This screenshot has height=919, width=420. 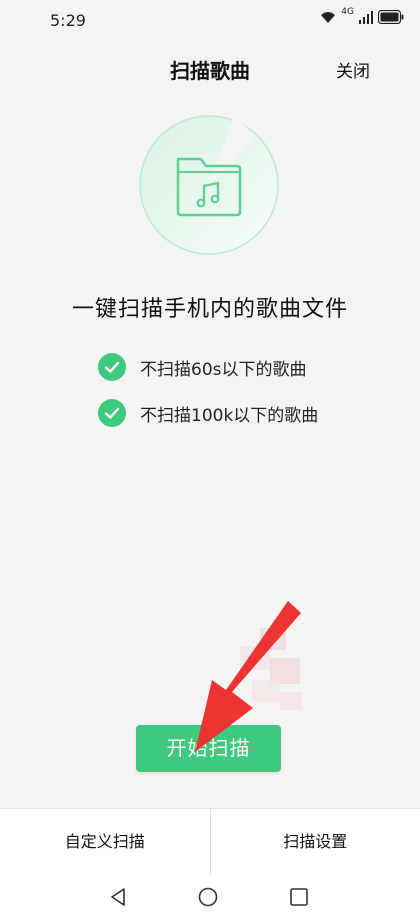 What do you see at coordinates (223, 369) in the screenshot?
I see `option-label: 不扫描60s以下的歌曲` at bounding box center [223, 369].